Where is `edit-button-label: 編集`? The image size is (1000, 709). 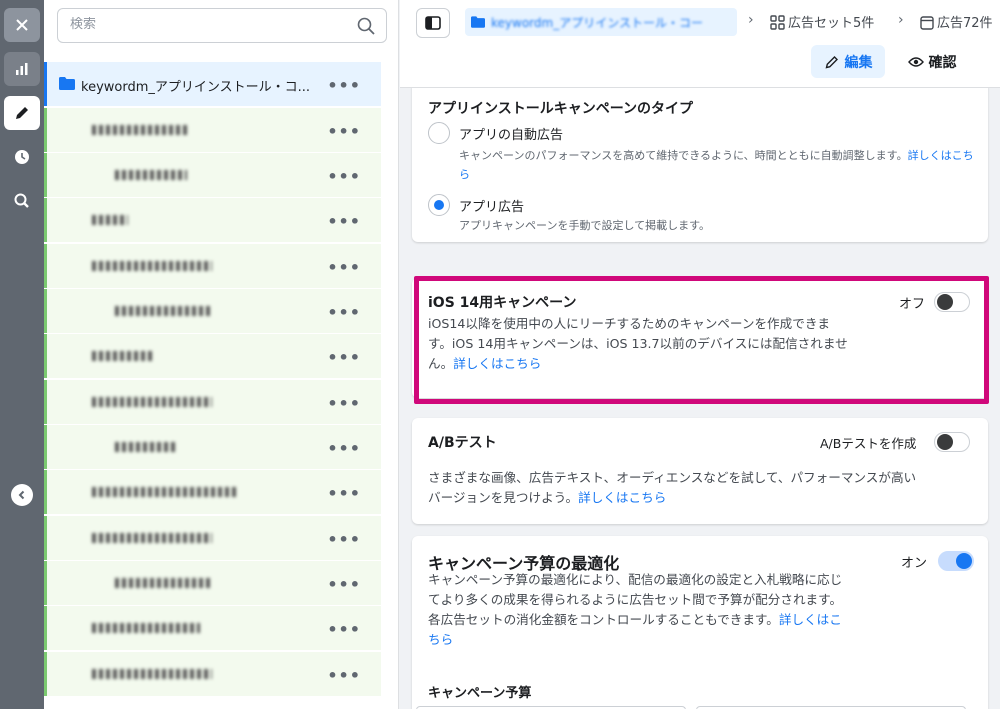 edit-button-label: 編集 is located at coordinates (858, 62).